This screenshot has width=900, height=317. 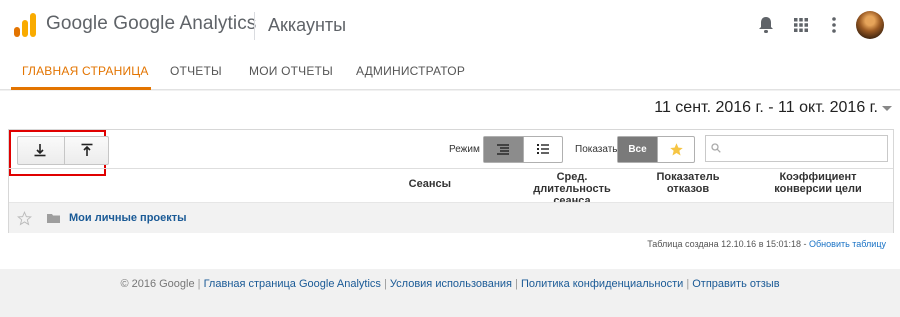 What do you see at coordinates (834, 25) in the screenshot?
I see `more-vert-icon` at bounding box center [834, 25].